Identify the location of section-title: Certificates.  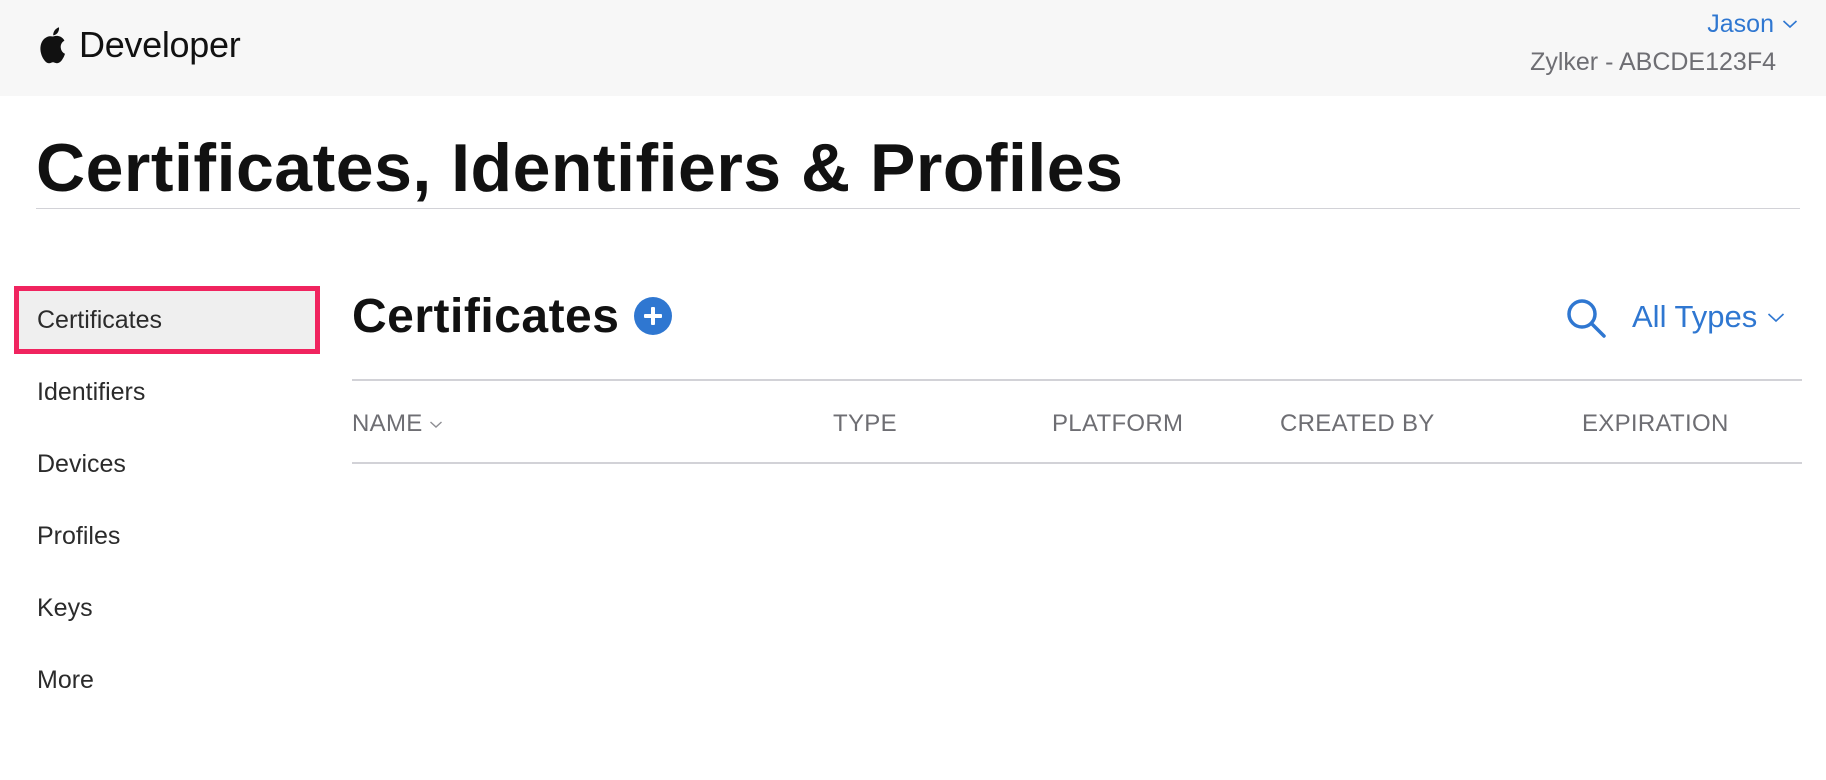
(512, 316).